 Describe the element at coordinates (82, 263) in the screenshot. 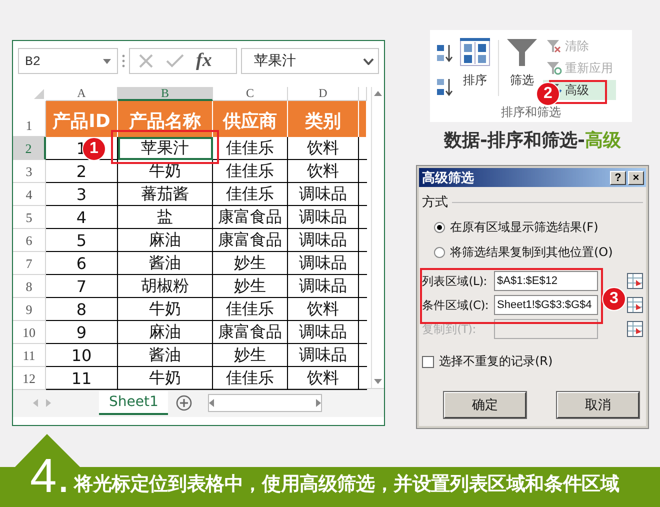

I see `table-cell: 6` at that location.